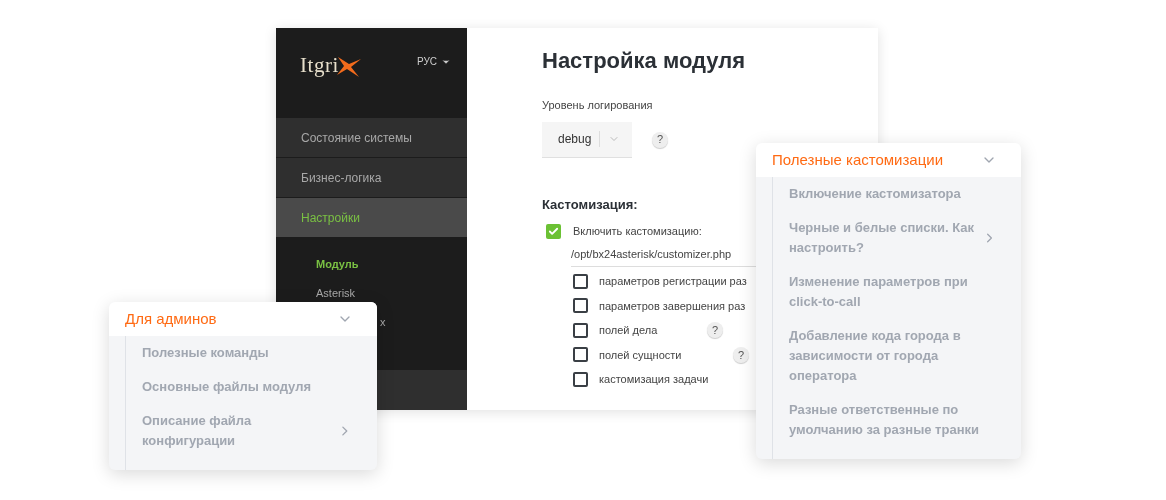 The image size is (1166, 500). Describe the element at coordinates (858, 159) in the screenshot. I see `dropdown-title: Полезные кастомизации` at that location.